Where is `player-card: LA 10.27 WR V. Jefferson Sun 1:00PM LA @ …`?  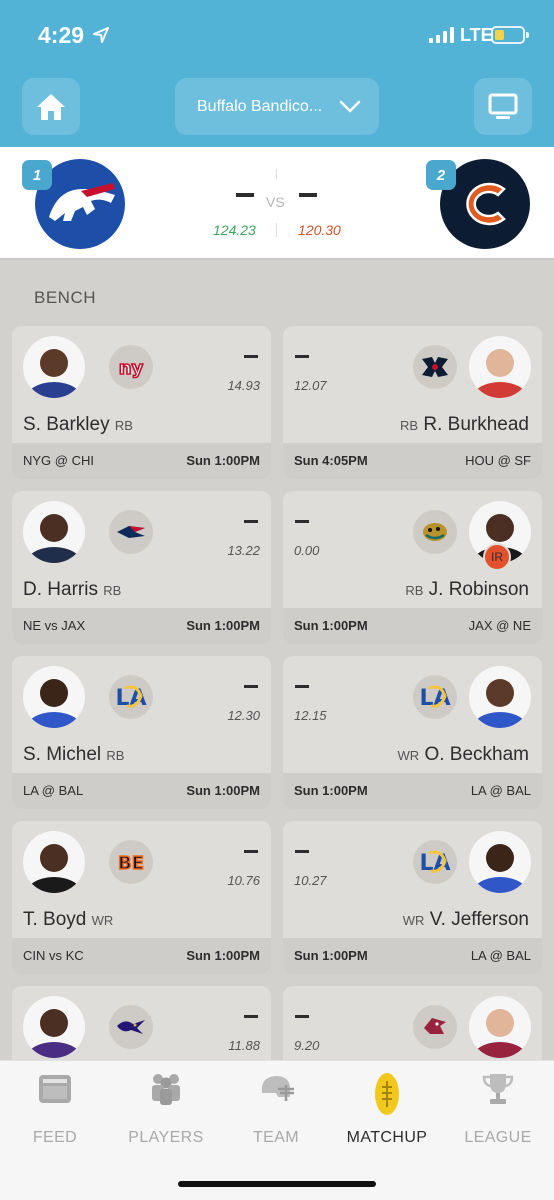
player-card: LA 10.27 WR V. Jefferson Sun 1:00PM LA @ … is located at coordinates (412, 897).